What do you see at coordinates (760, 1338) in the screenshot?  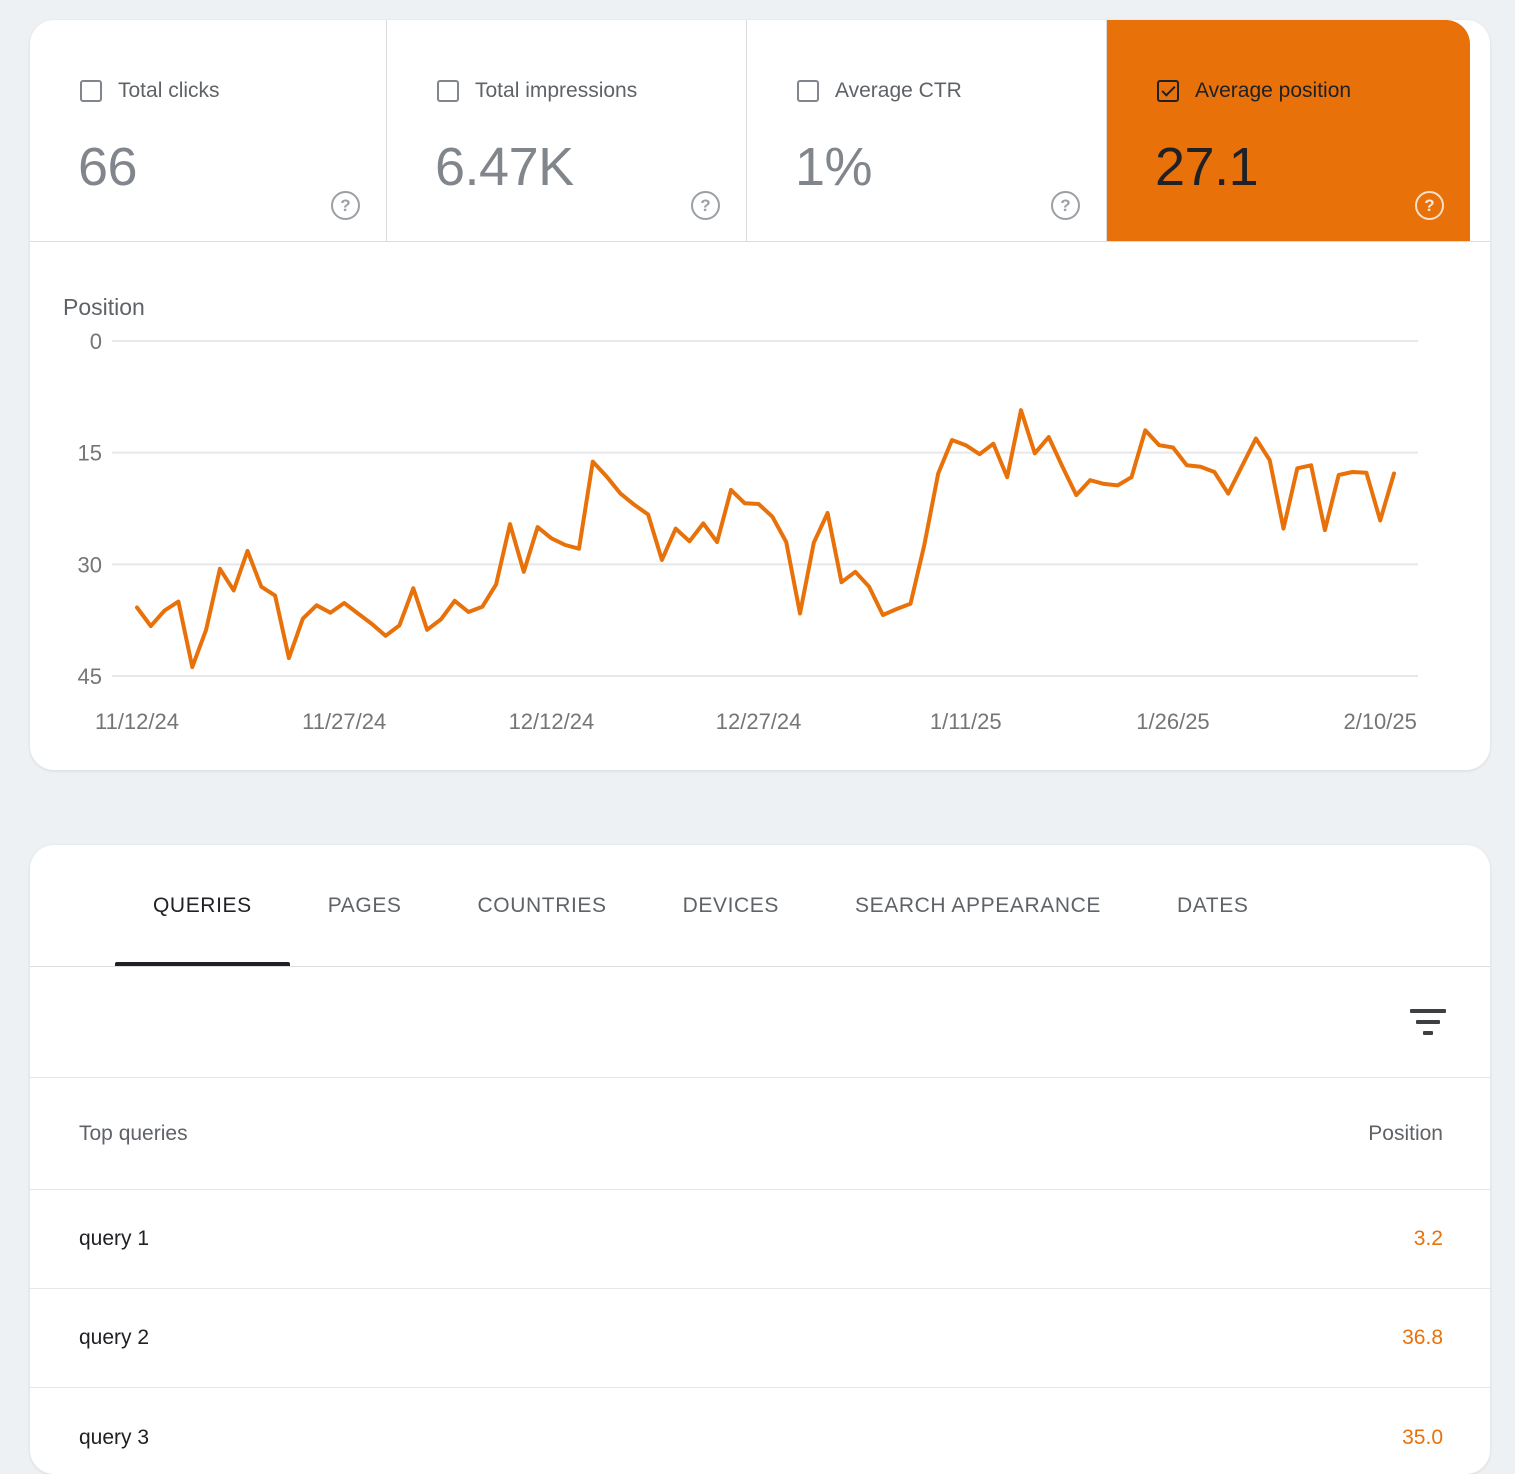 I see `table-row: query 2 36.8` at bounding box center [760, 1338].